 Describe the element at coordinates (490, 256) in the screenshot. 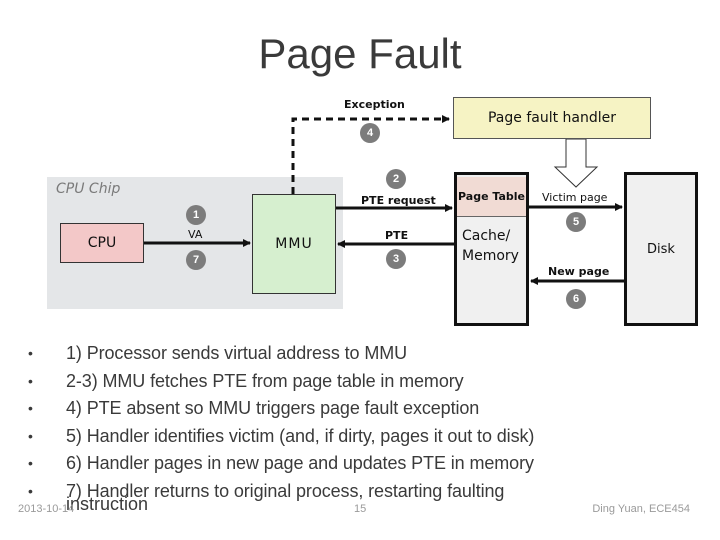

I see `memory-label-line2: Memory` at that location.